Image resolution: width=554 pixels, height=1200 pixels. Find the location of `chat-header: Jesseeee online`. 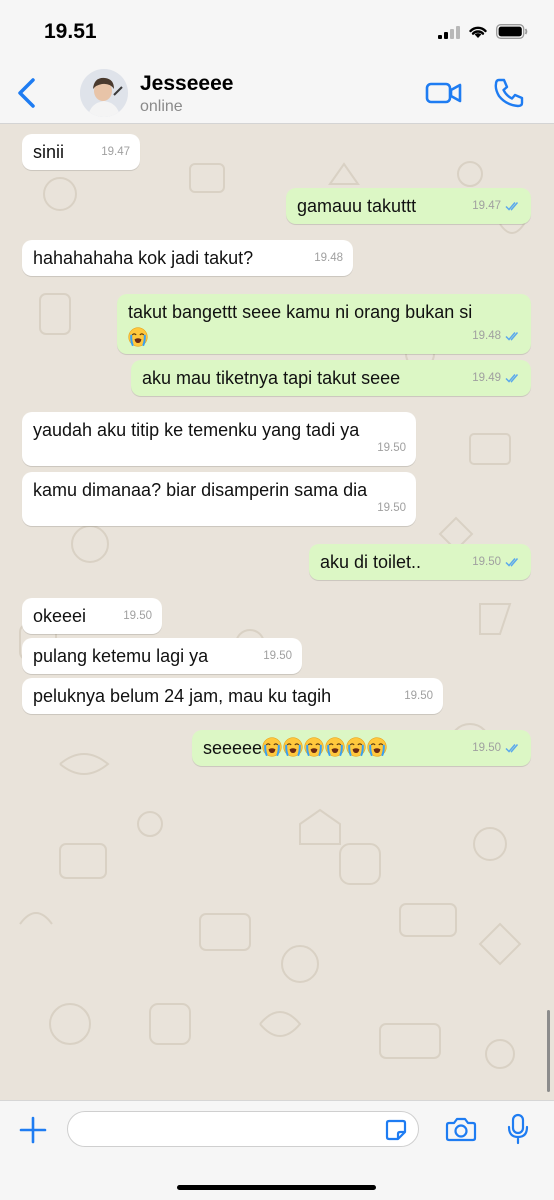

chat-header: Jesseeee online is located at coordinates (277, 93).